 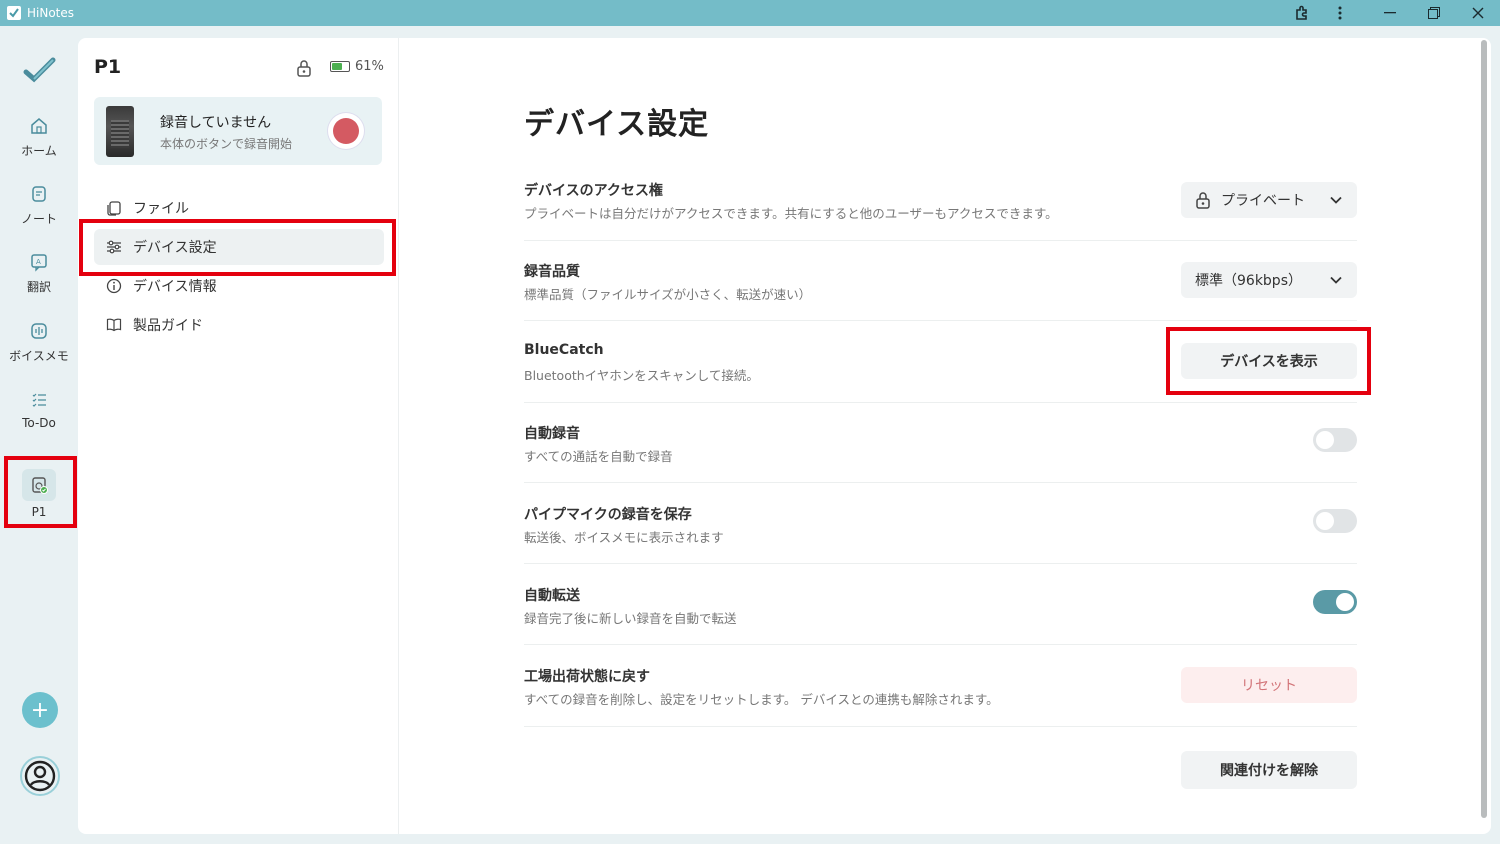 What do you see at coordinates (51, 13) in the screenshot?
I see `app-title: HiNotes` at bounding box center [51, 13].